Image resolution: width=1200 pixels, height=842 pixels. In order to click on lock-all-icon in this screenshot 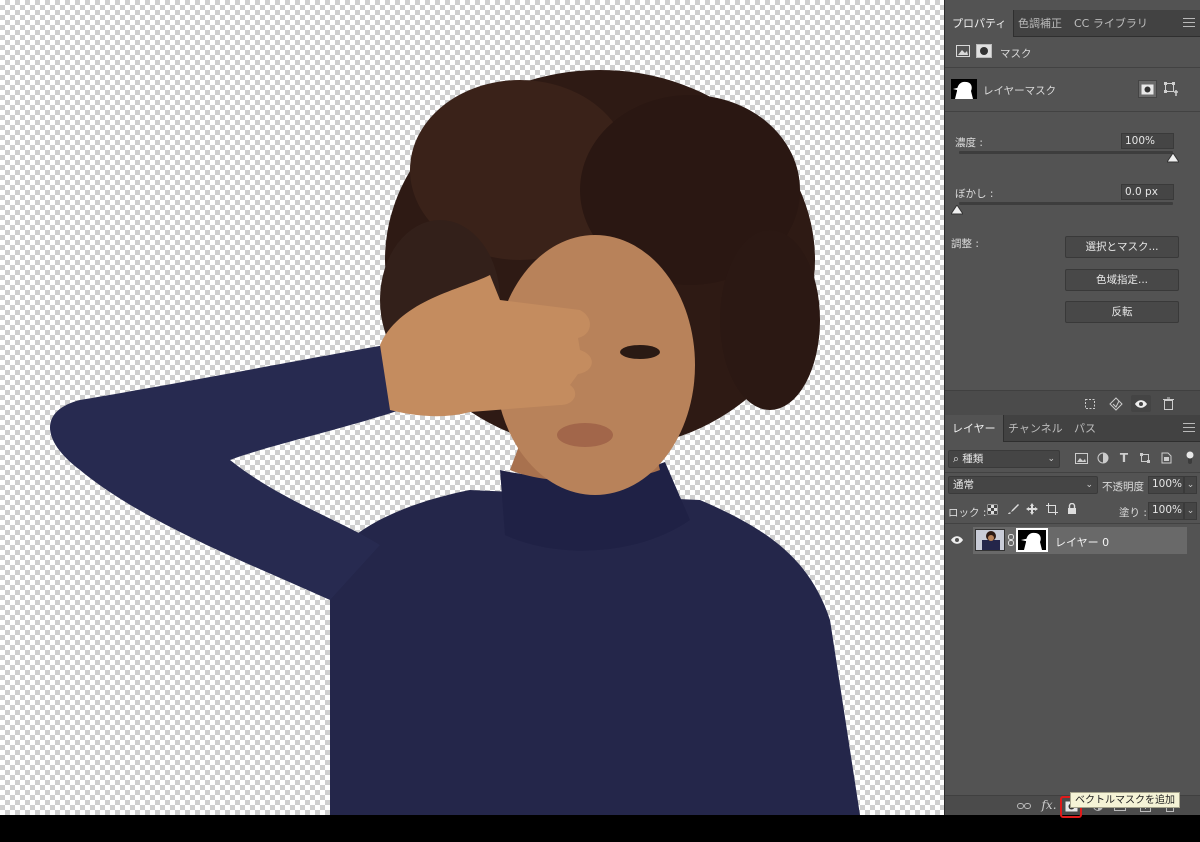, I will do `click(1072, 509)`.